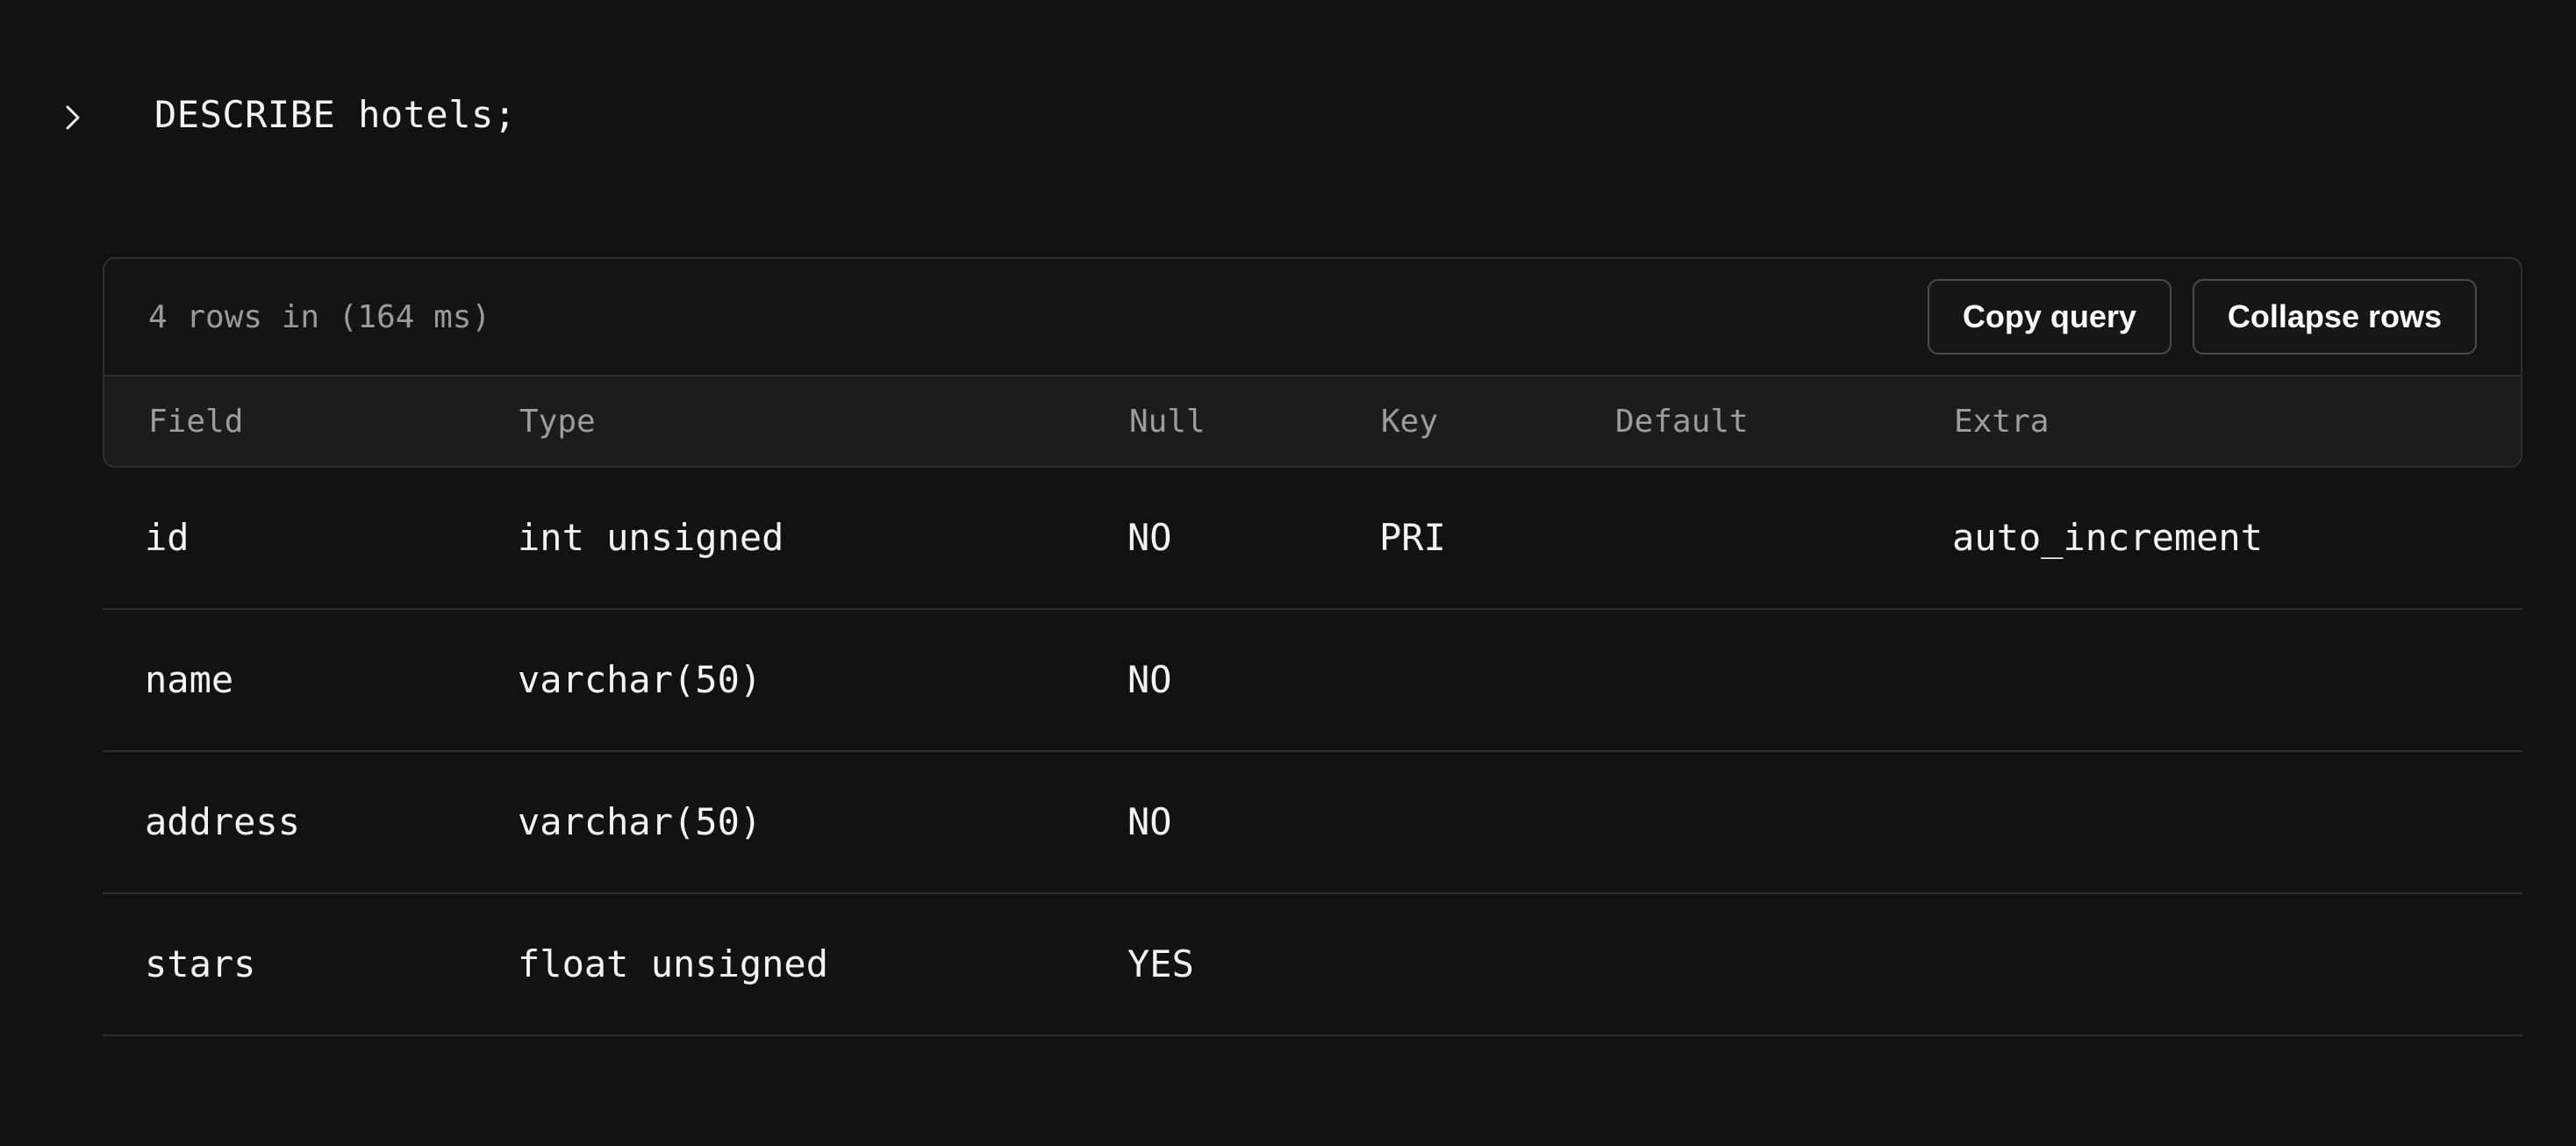  Describe the element at coordinates (2002, 422) in the screenshot. I see `column-header-extra: Extra` at that location.